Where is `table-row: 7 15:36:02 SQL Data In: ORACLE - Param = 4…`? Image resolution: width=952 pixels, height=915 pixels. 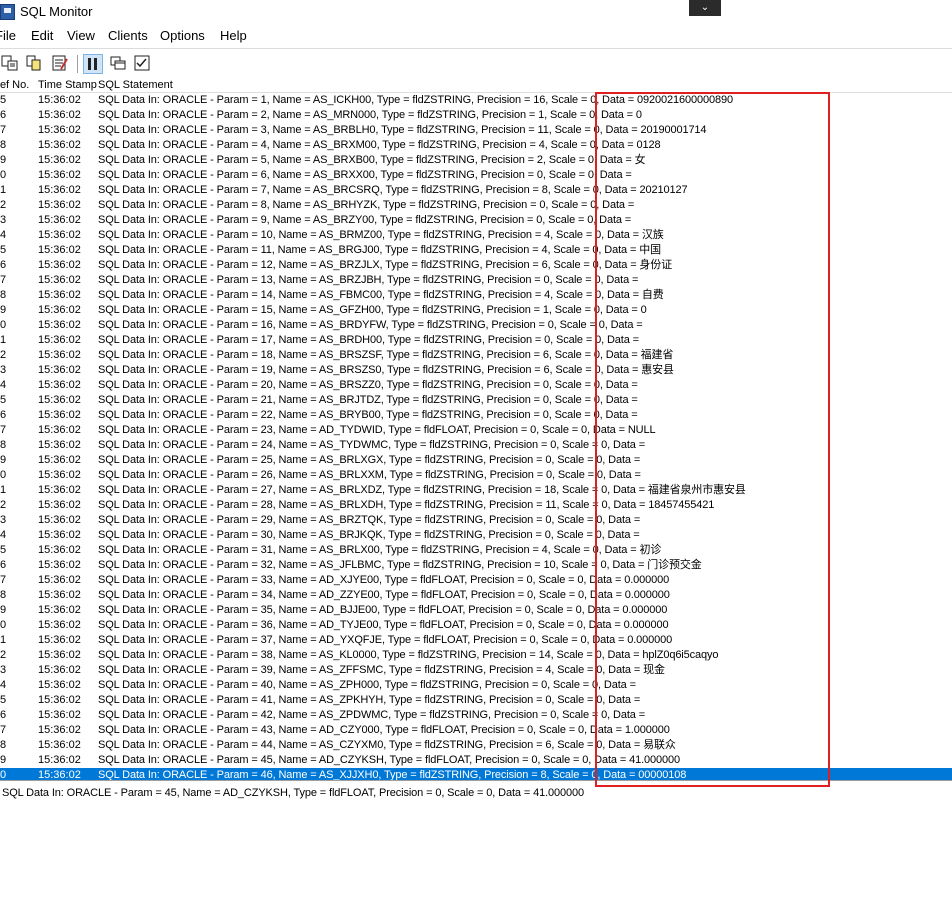 table-row: 7 15:36:02 SQL Data In: ORACLE - Param = 4… is located at coordinates (476, 730).